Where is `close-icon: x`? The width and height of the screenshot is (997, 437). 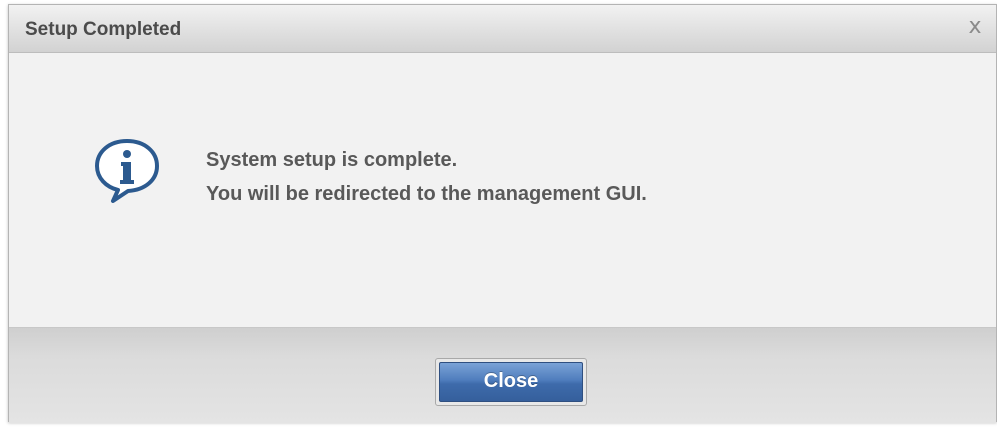 close-icon: x is located at coordinates (975, 27).